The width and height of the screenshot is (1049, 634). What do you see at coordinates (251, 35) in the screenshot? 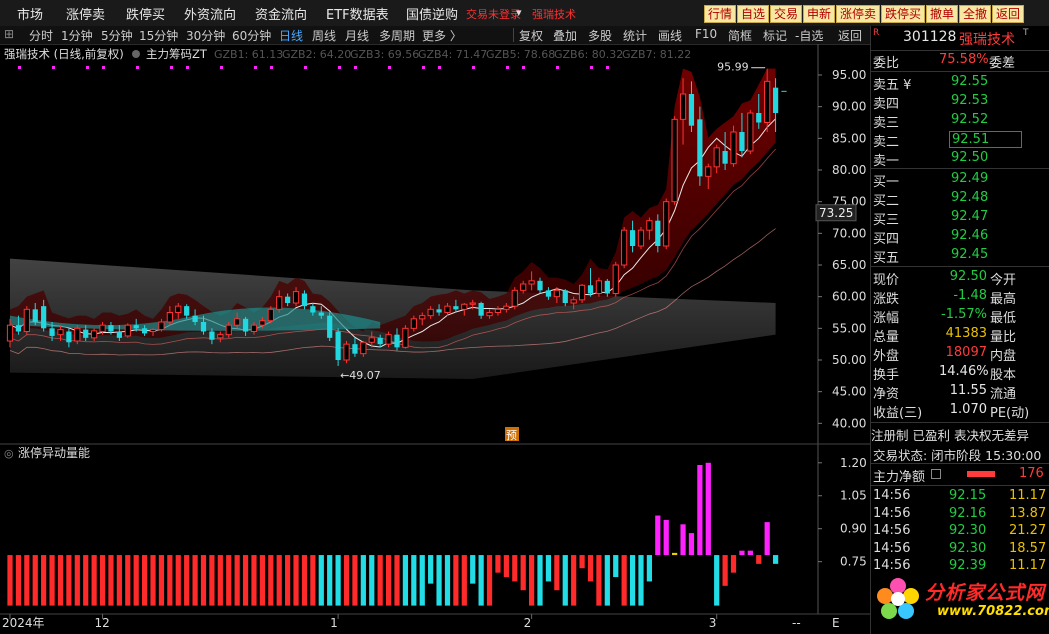
I see `period-60min: 60分钟` at bounding box center [251, 35].